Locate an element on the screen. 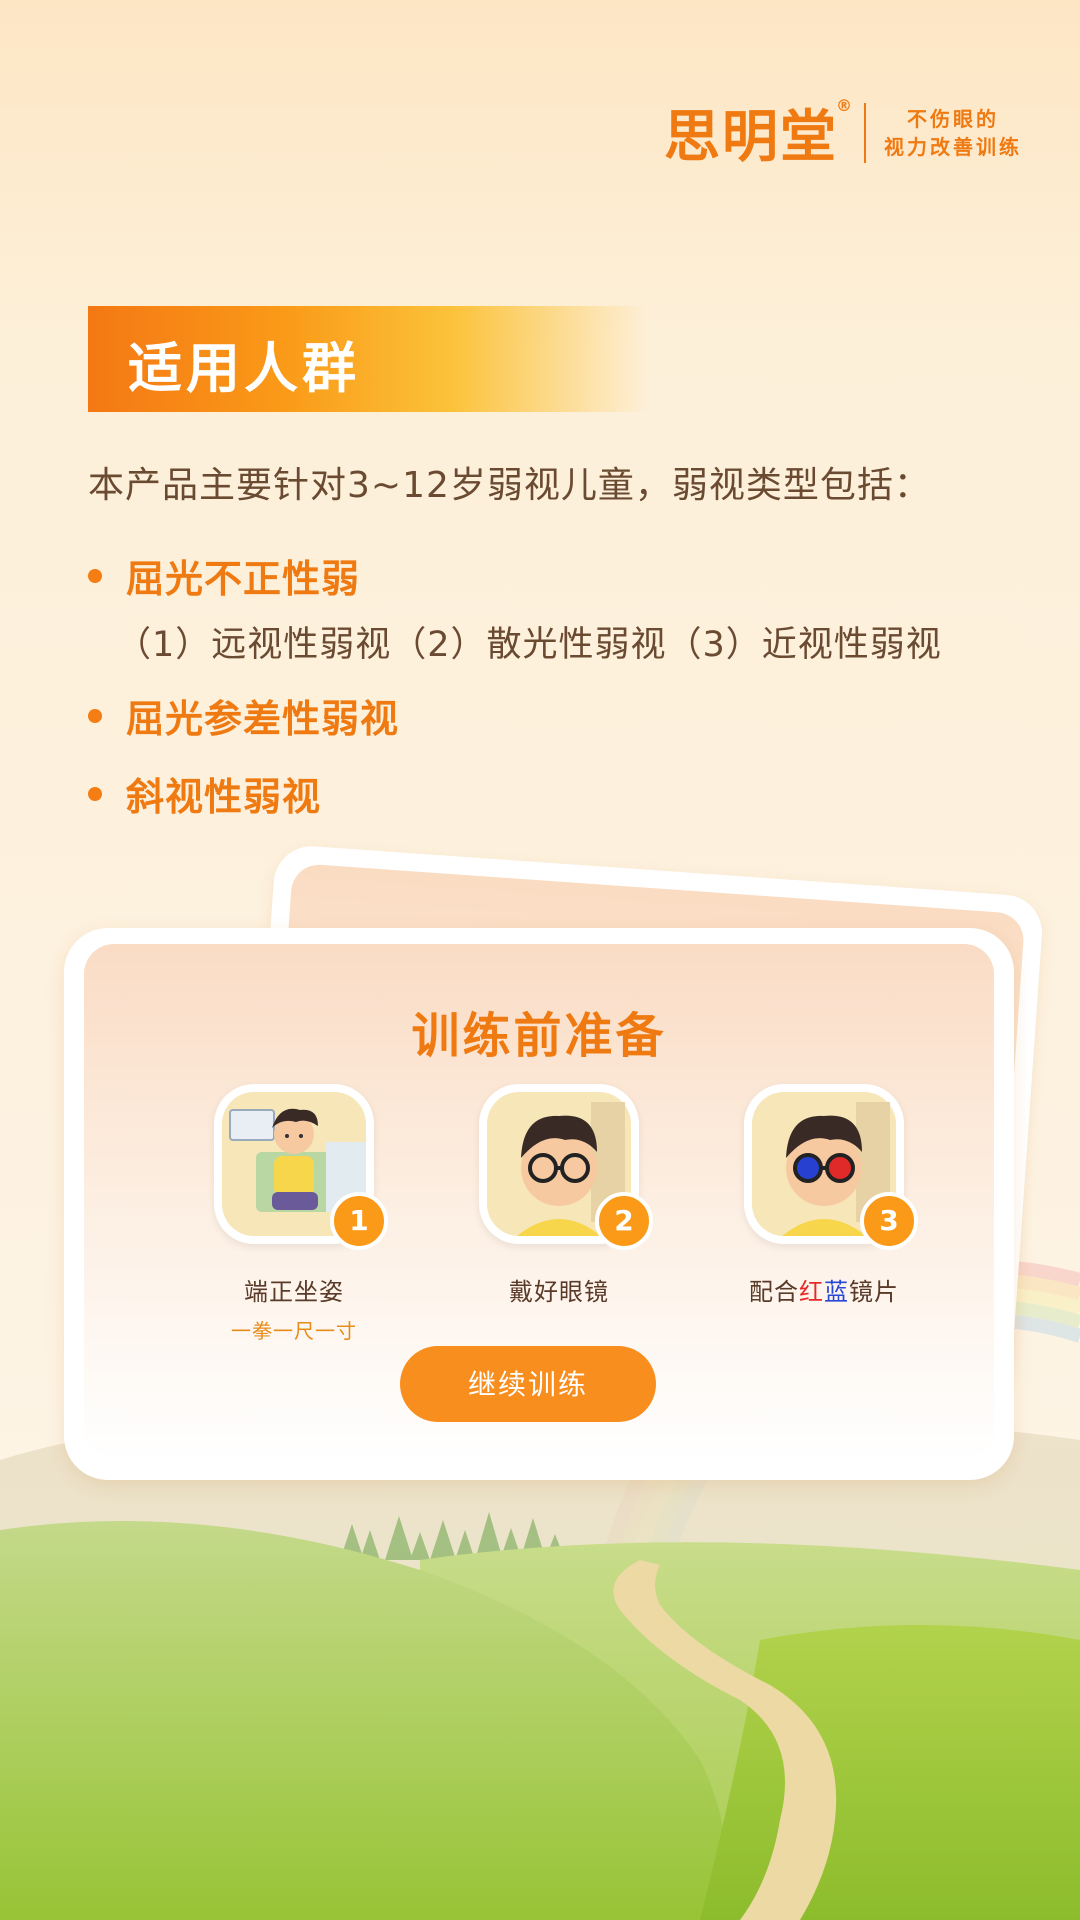 The height and width of the screenshot is (1920, 1080). step-3-image: 3 is located at coordinates (831, 1167).